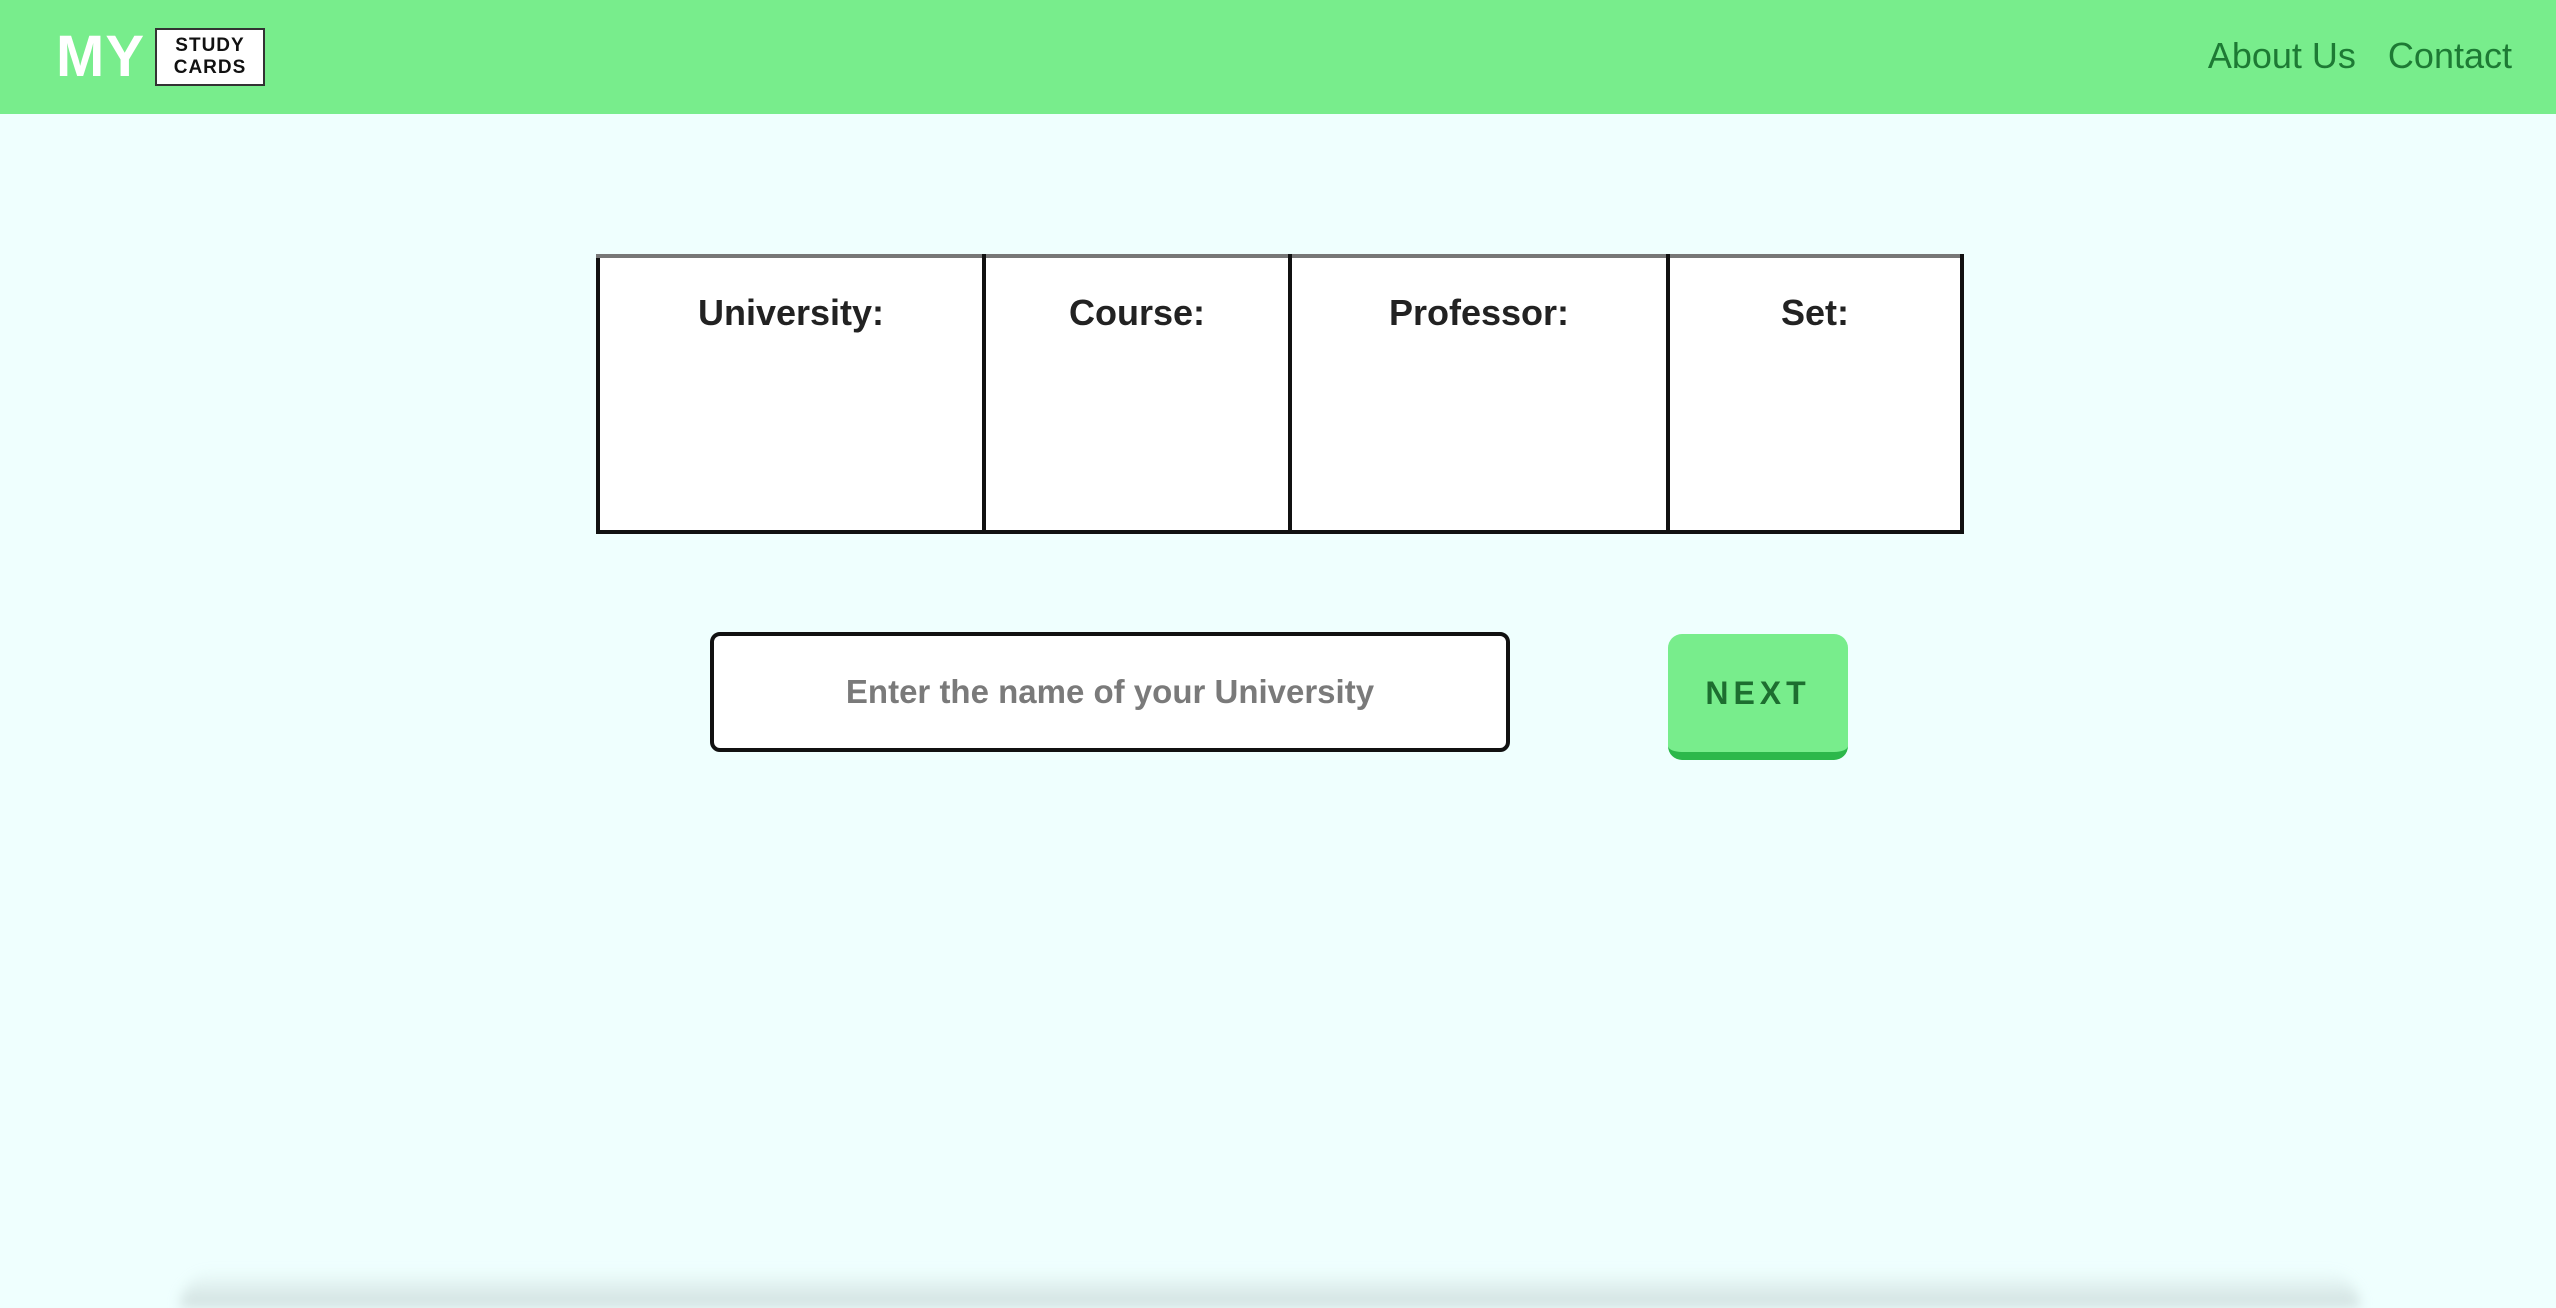 The image size is (2556, 1308). What do you see at coordinates (210, 45) in the screenshot?
I see `logo-box-line-1: STUDY` at bounding box center [210, 45].